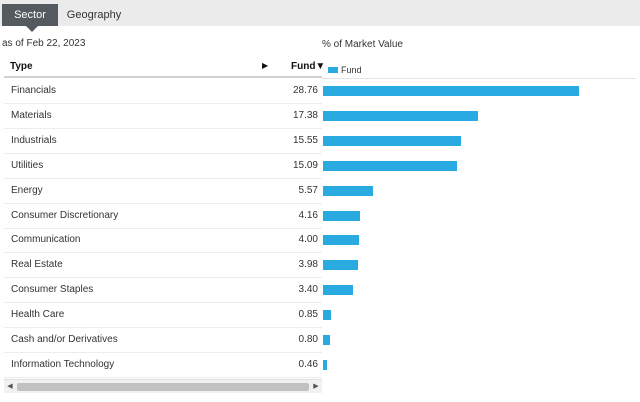  Describe the element at coordinates (451, 91) in the screenshot. I see `bar-financials` at that location.